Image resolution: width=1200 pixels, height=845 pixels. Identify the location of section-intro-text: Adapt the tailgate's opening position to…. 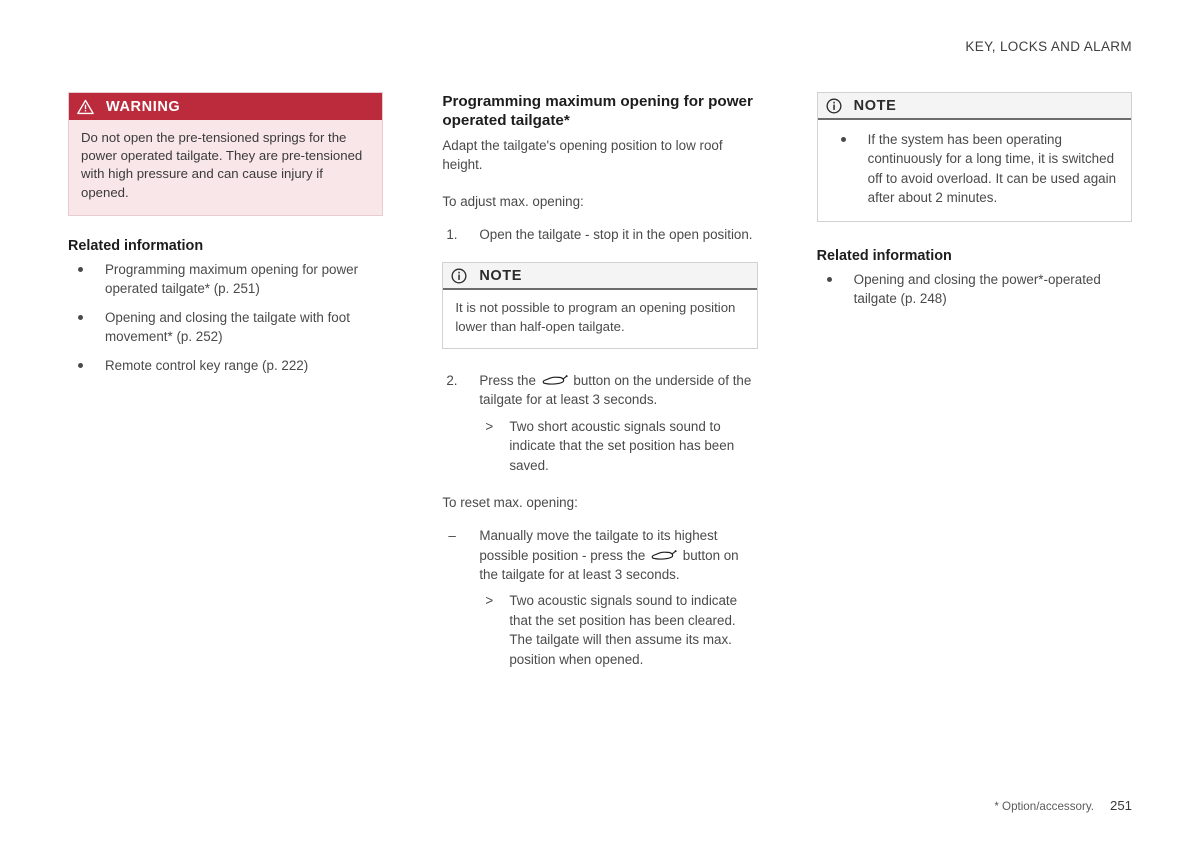
(582, 154).